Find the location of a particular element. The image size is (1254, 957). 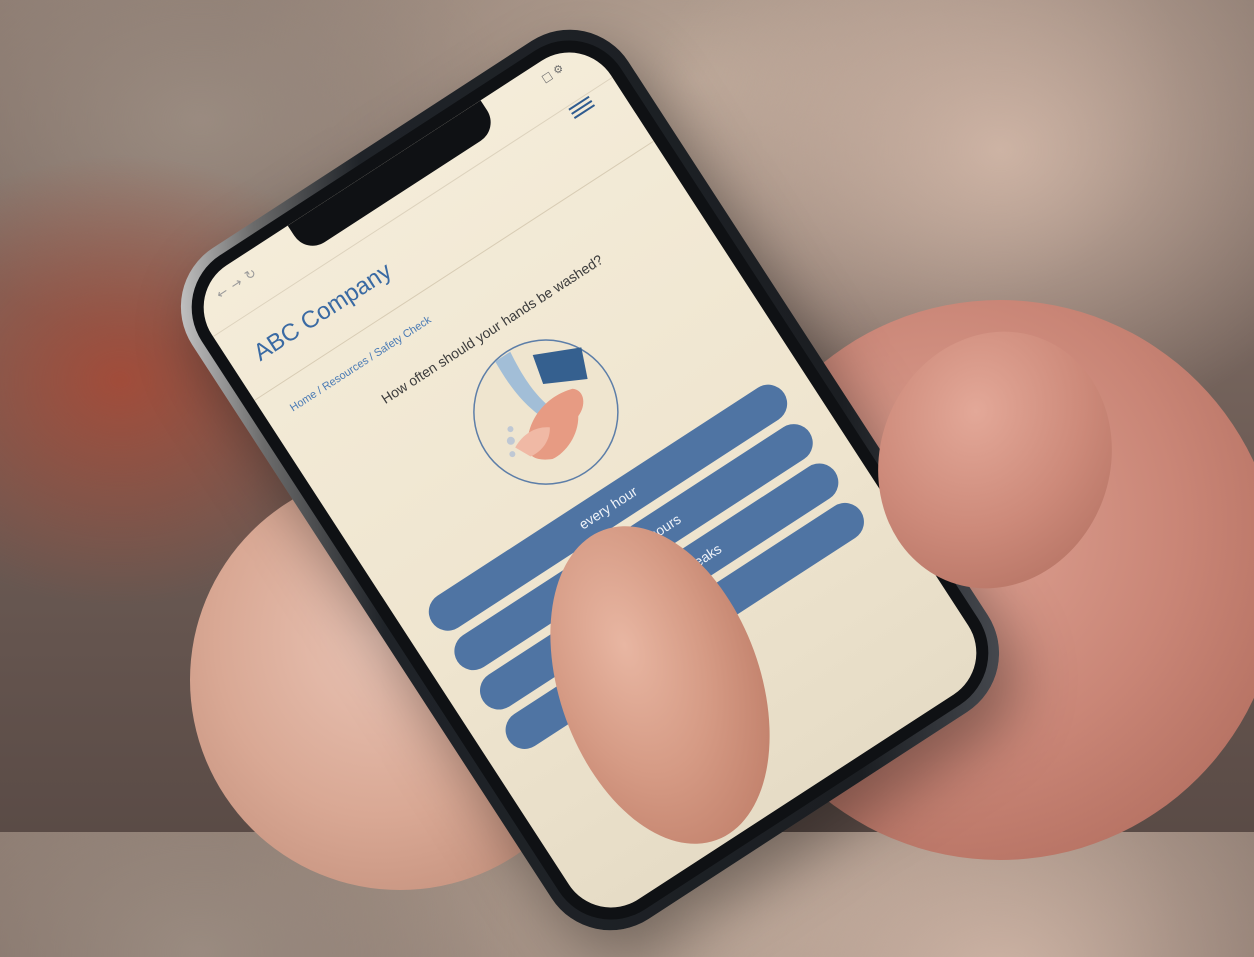

breadcrumb-current: Safety Check is located at coordinates (403, 337).